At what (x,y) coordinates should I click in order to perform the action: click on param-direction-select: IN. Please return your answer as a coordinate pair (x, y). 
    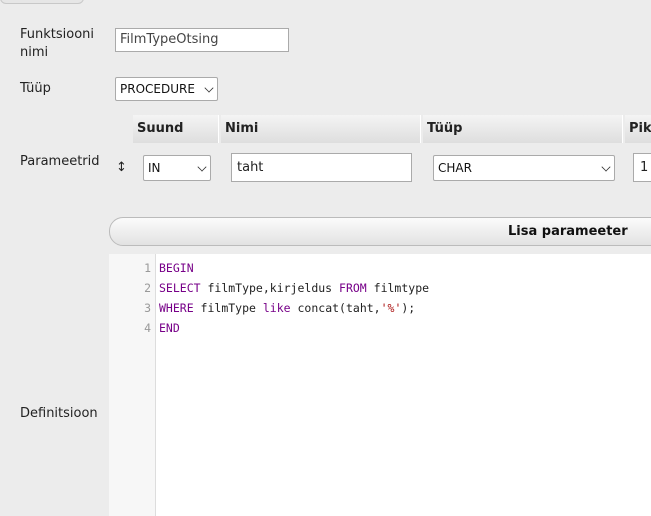
    Looking at the image, I should click on (177, 168).